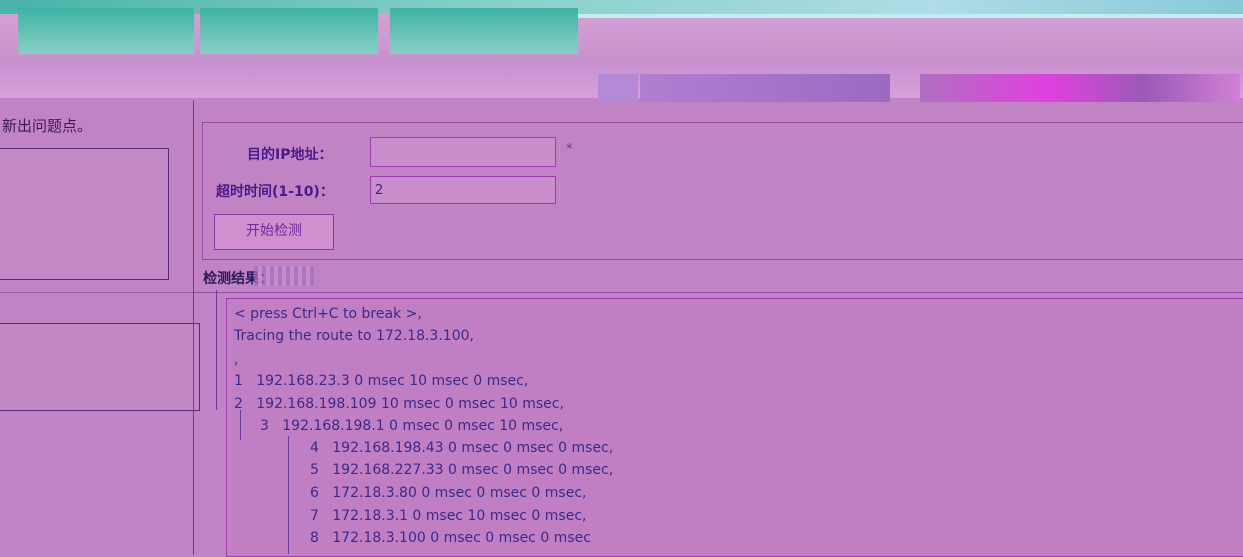 The height and width of the screenshot is (557, 1243). I want to click on start-detect-button: 开始检测, so click(274, 232).